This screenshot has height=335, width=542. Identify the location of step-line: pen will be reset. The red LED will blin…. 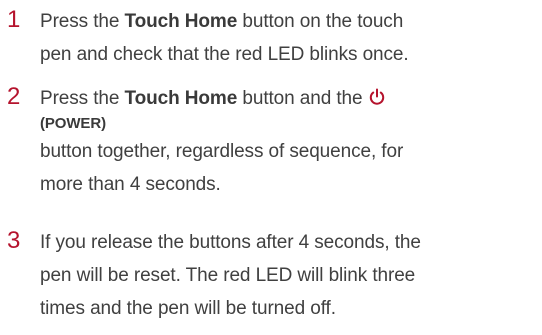
(228, 275).